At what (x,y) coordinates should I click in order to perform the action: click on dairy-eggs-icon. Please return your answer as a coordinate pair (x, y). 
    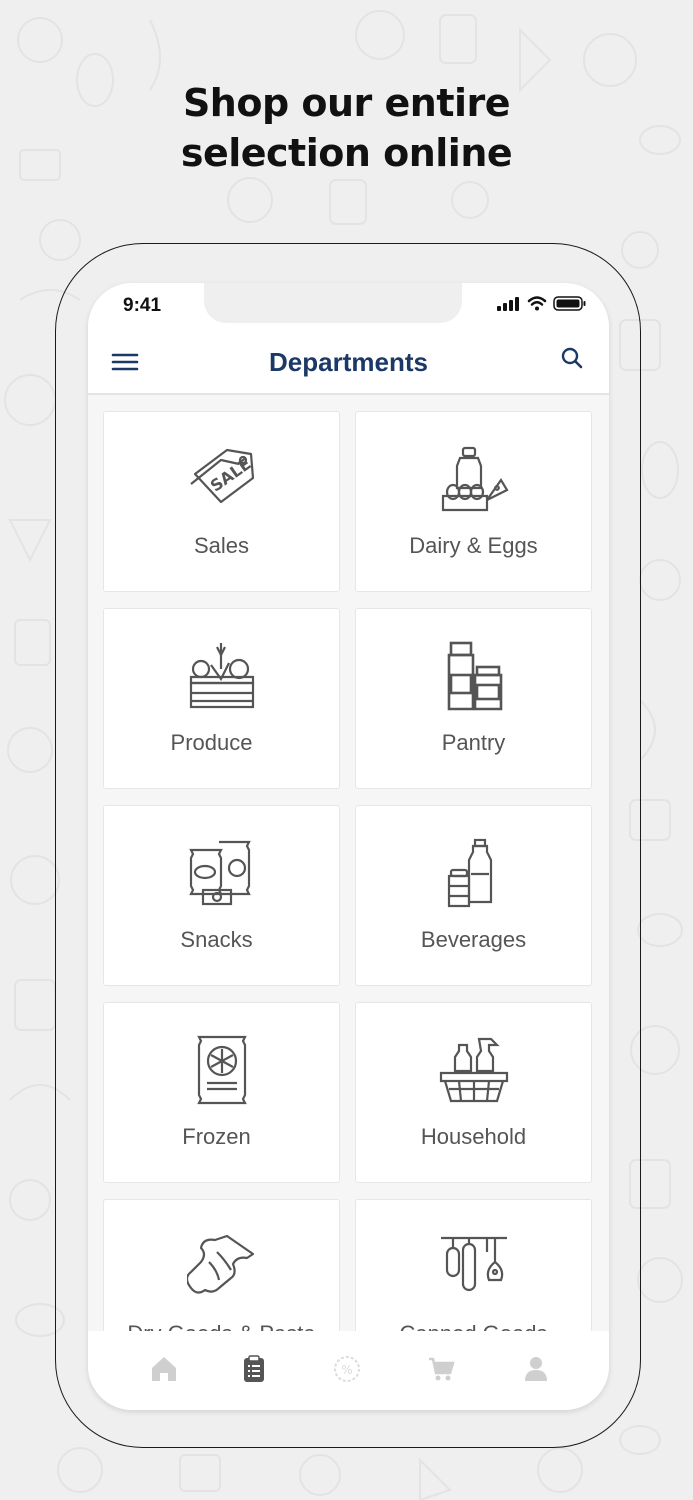
    Looking at the image, I should click on (475, 479).